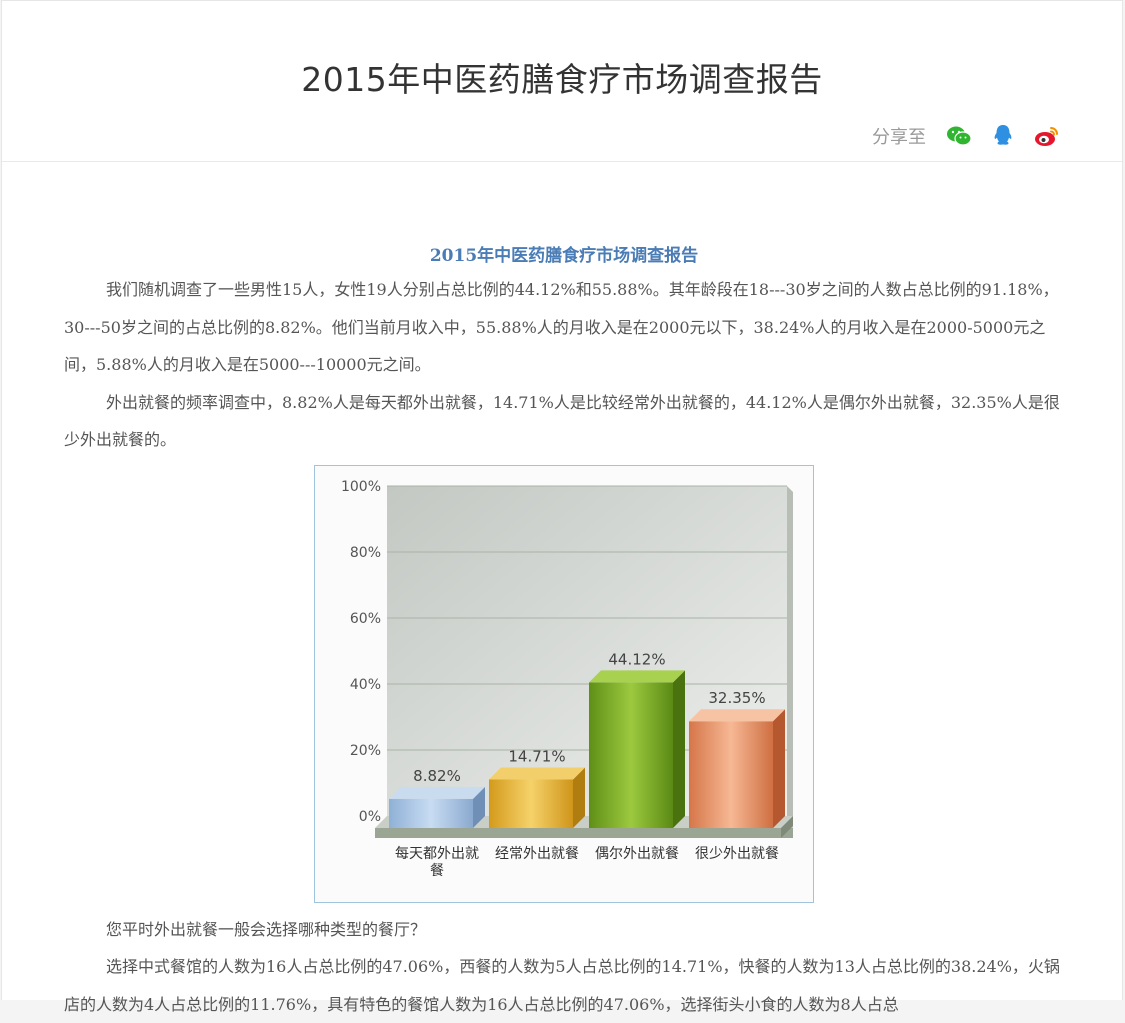  Describe the element at coordinates (899, 137) in the screenshot. I see `share-label: 分享至` at that location.